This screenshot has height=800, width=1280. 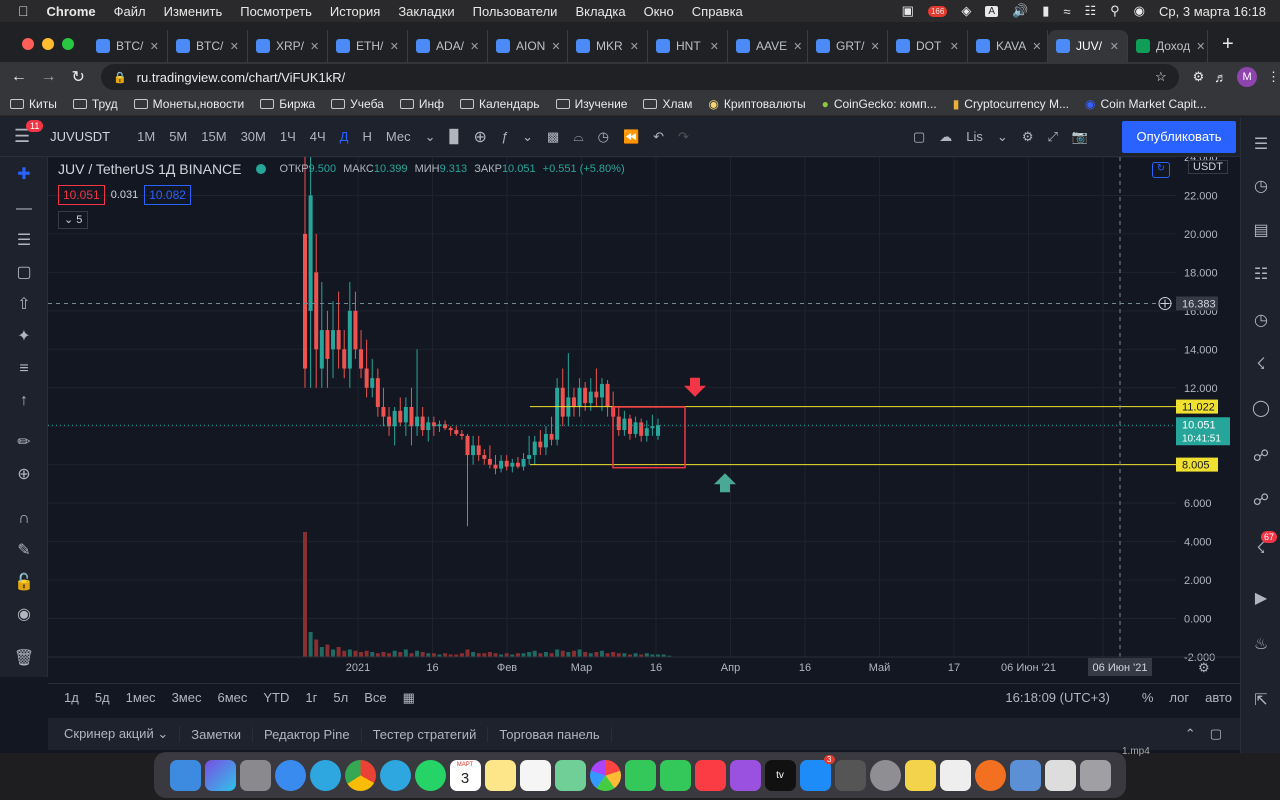 I want to click on watchlist-icon: ☰, so click(x=1261, y=145).